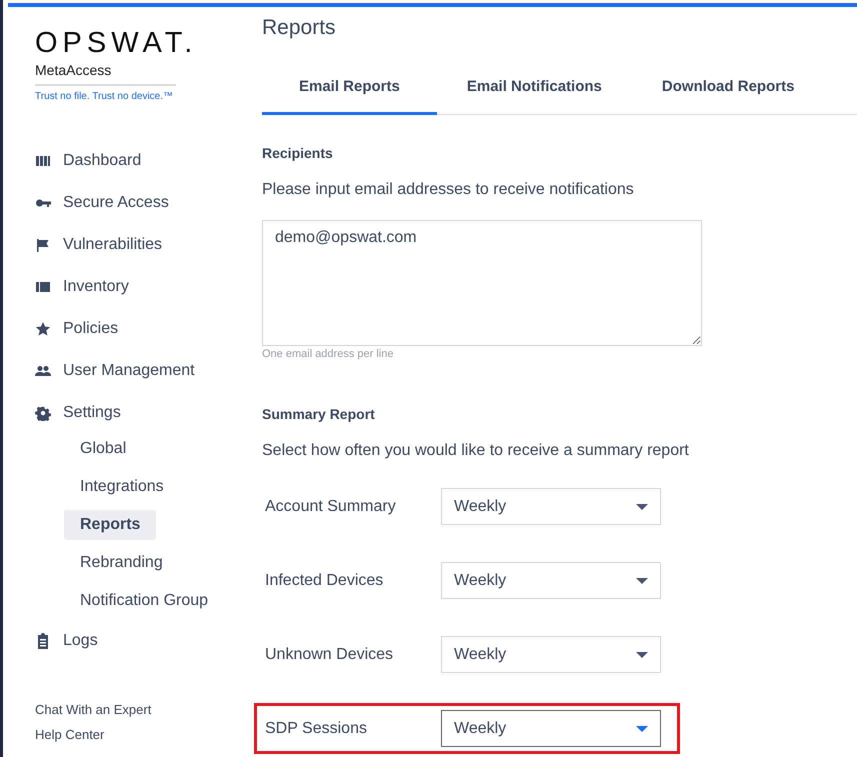 The height and width of the screenshot is (757, 857). I want to click on nav-subitem: Rebranding, so click(121, 563).